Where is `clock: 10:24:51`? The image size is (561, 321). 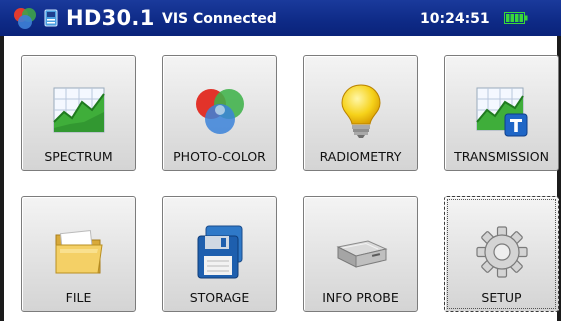
clock: 10:24:51 is located at coordinates (455, 19).